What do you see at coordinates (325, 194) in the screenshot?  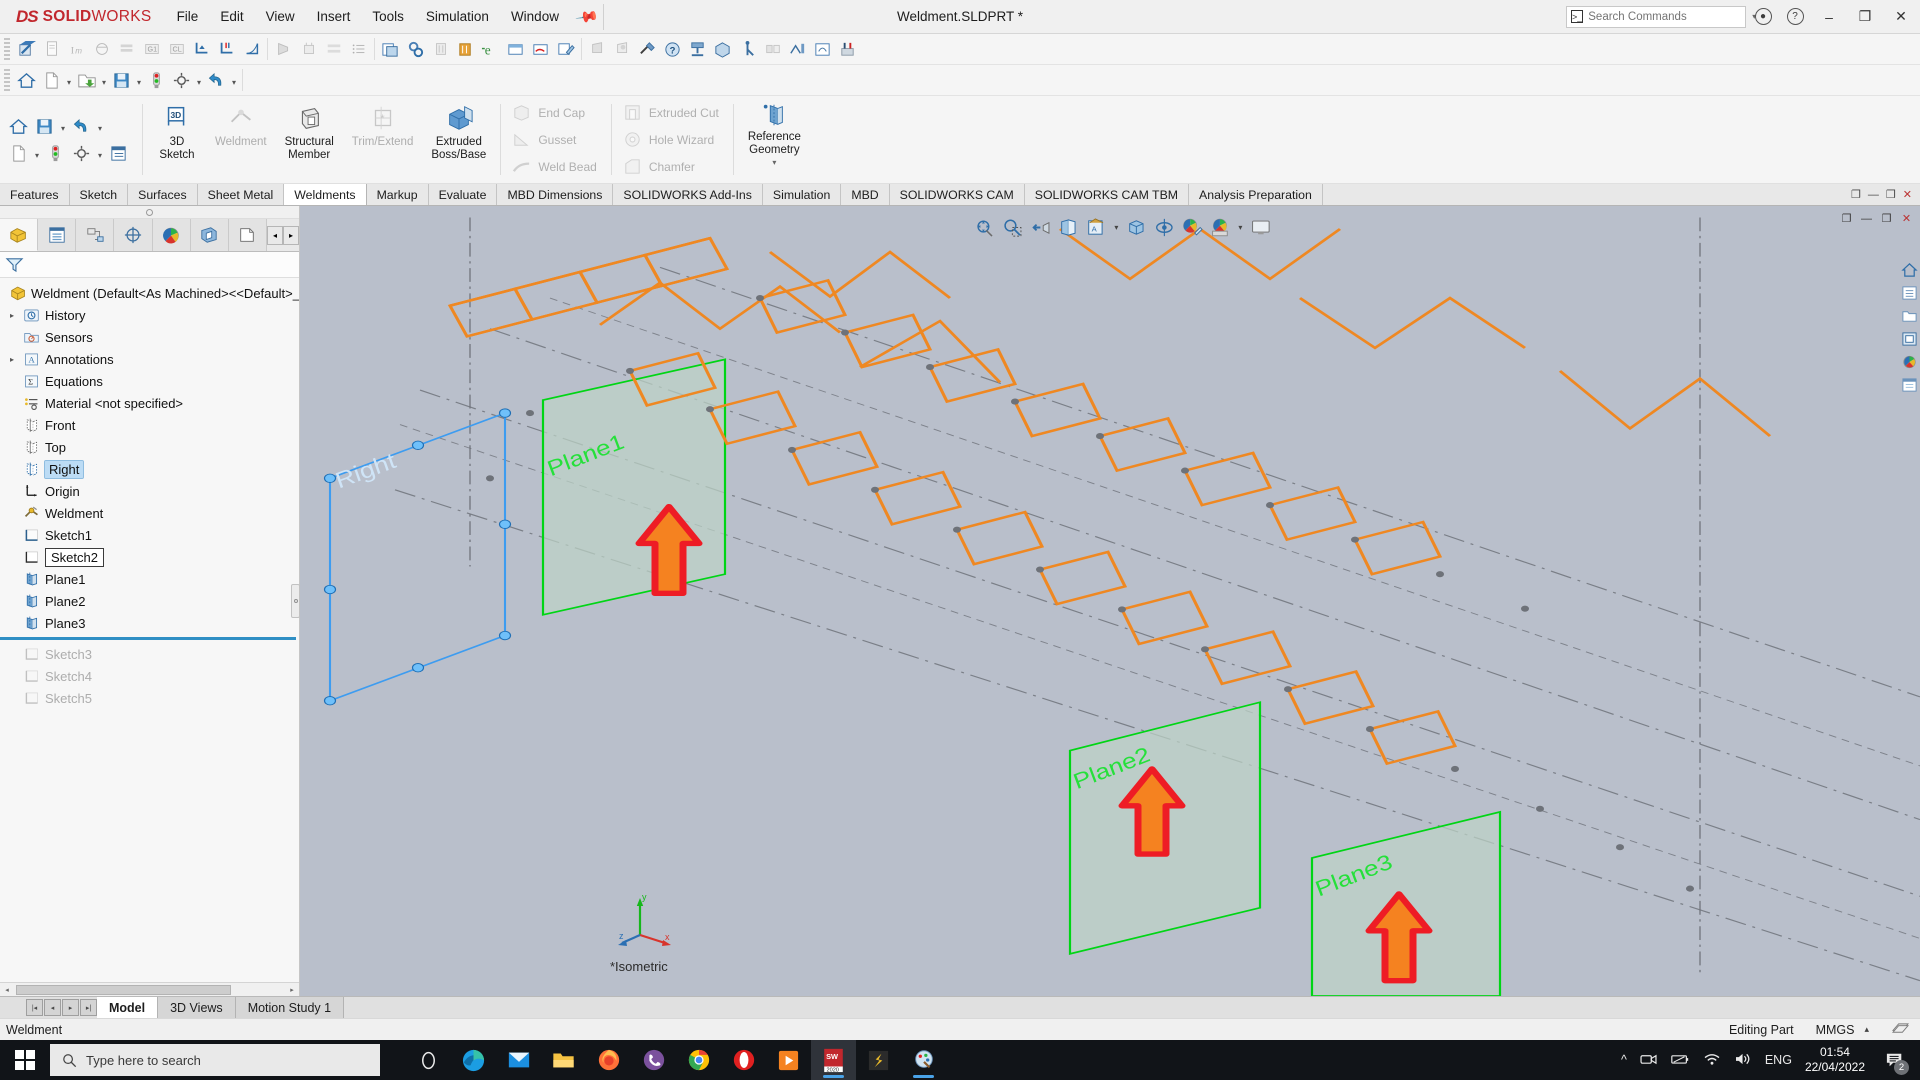 I see `tab-weldments: Weldments` at bounding box center [325, 194].